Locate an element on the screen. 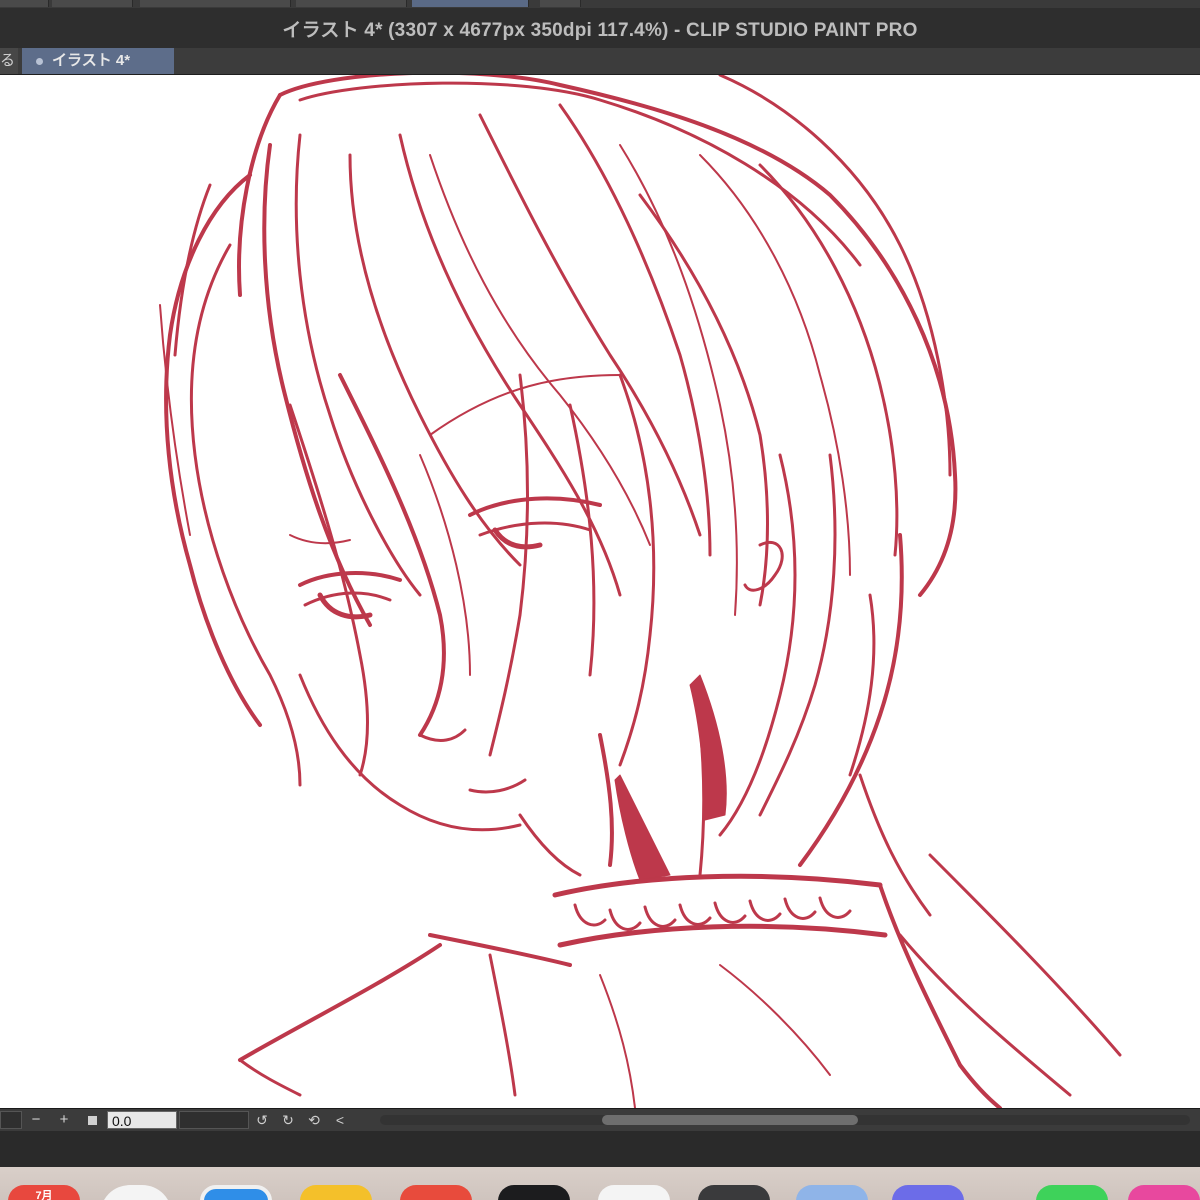 The image size is (1200, 1200). dock-app-dark is located at coordinates (734, 1192).